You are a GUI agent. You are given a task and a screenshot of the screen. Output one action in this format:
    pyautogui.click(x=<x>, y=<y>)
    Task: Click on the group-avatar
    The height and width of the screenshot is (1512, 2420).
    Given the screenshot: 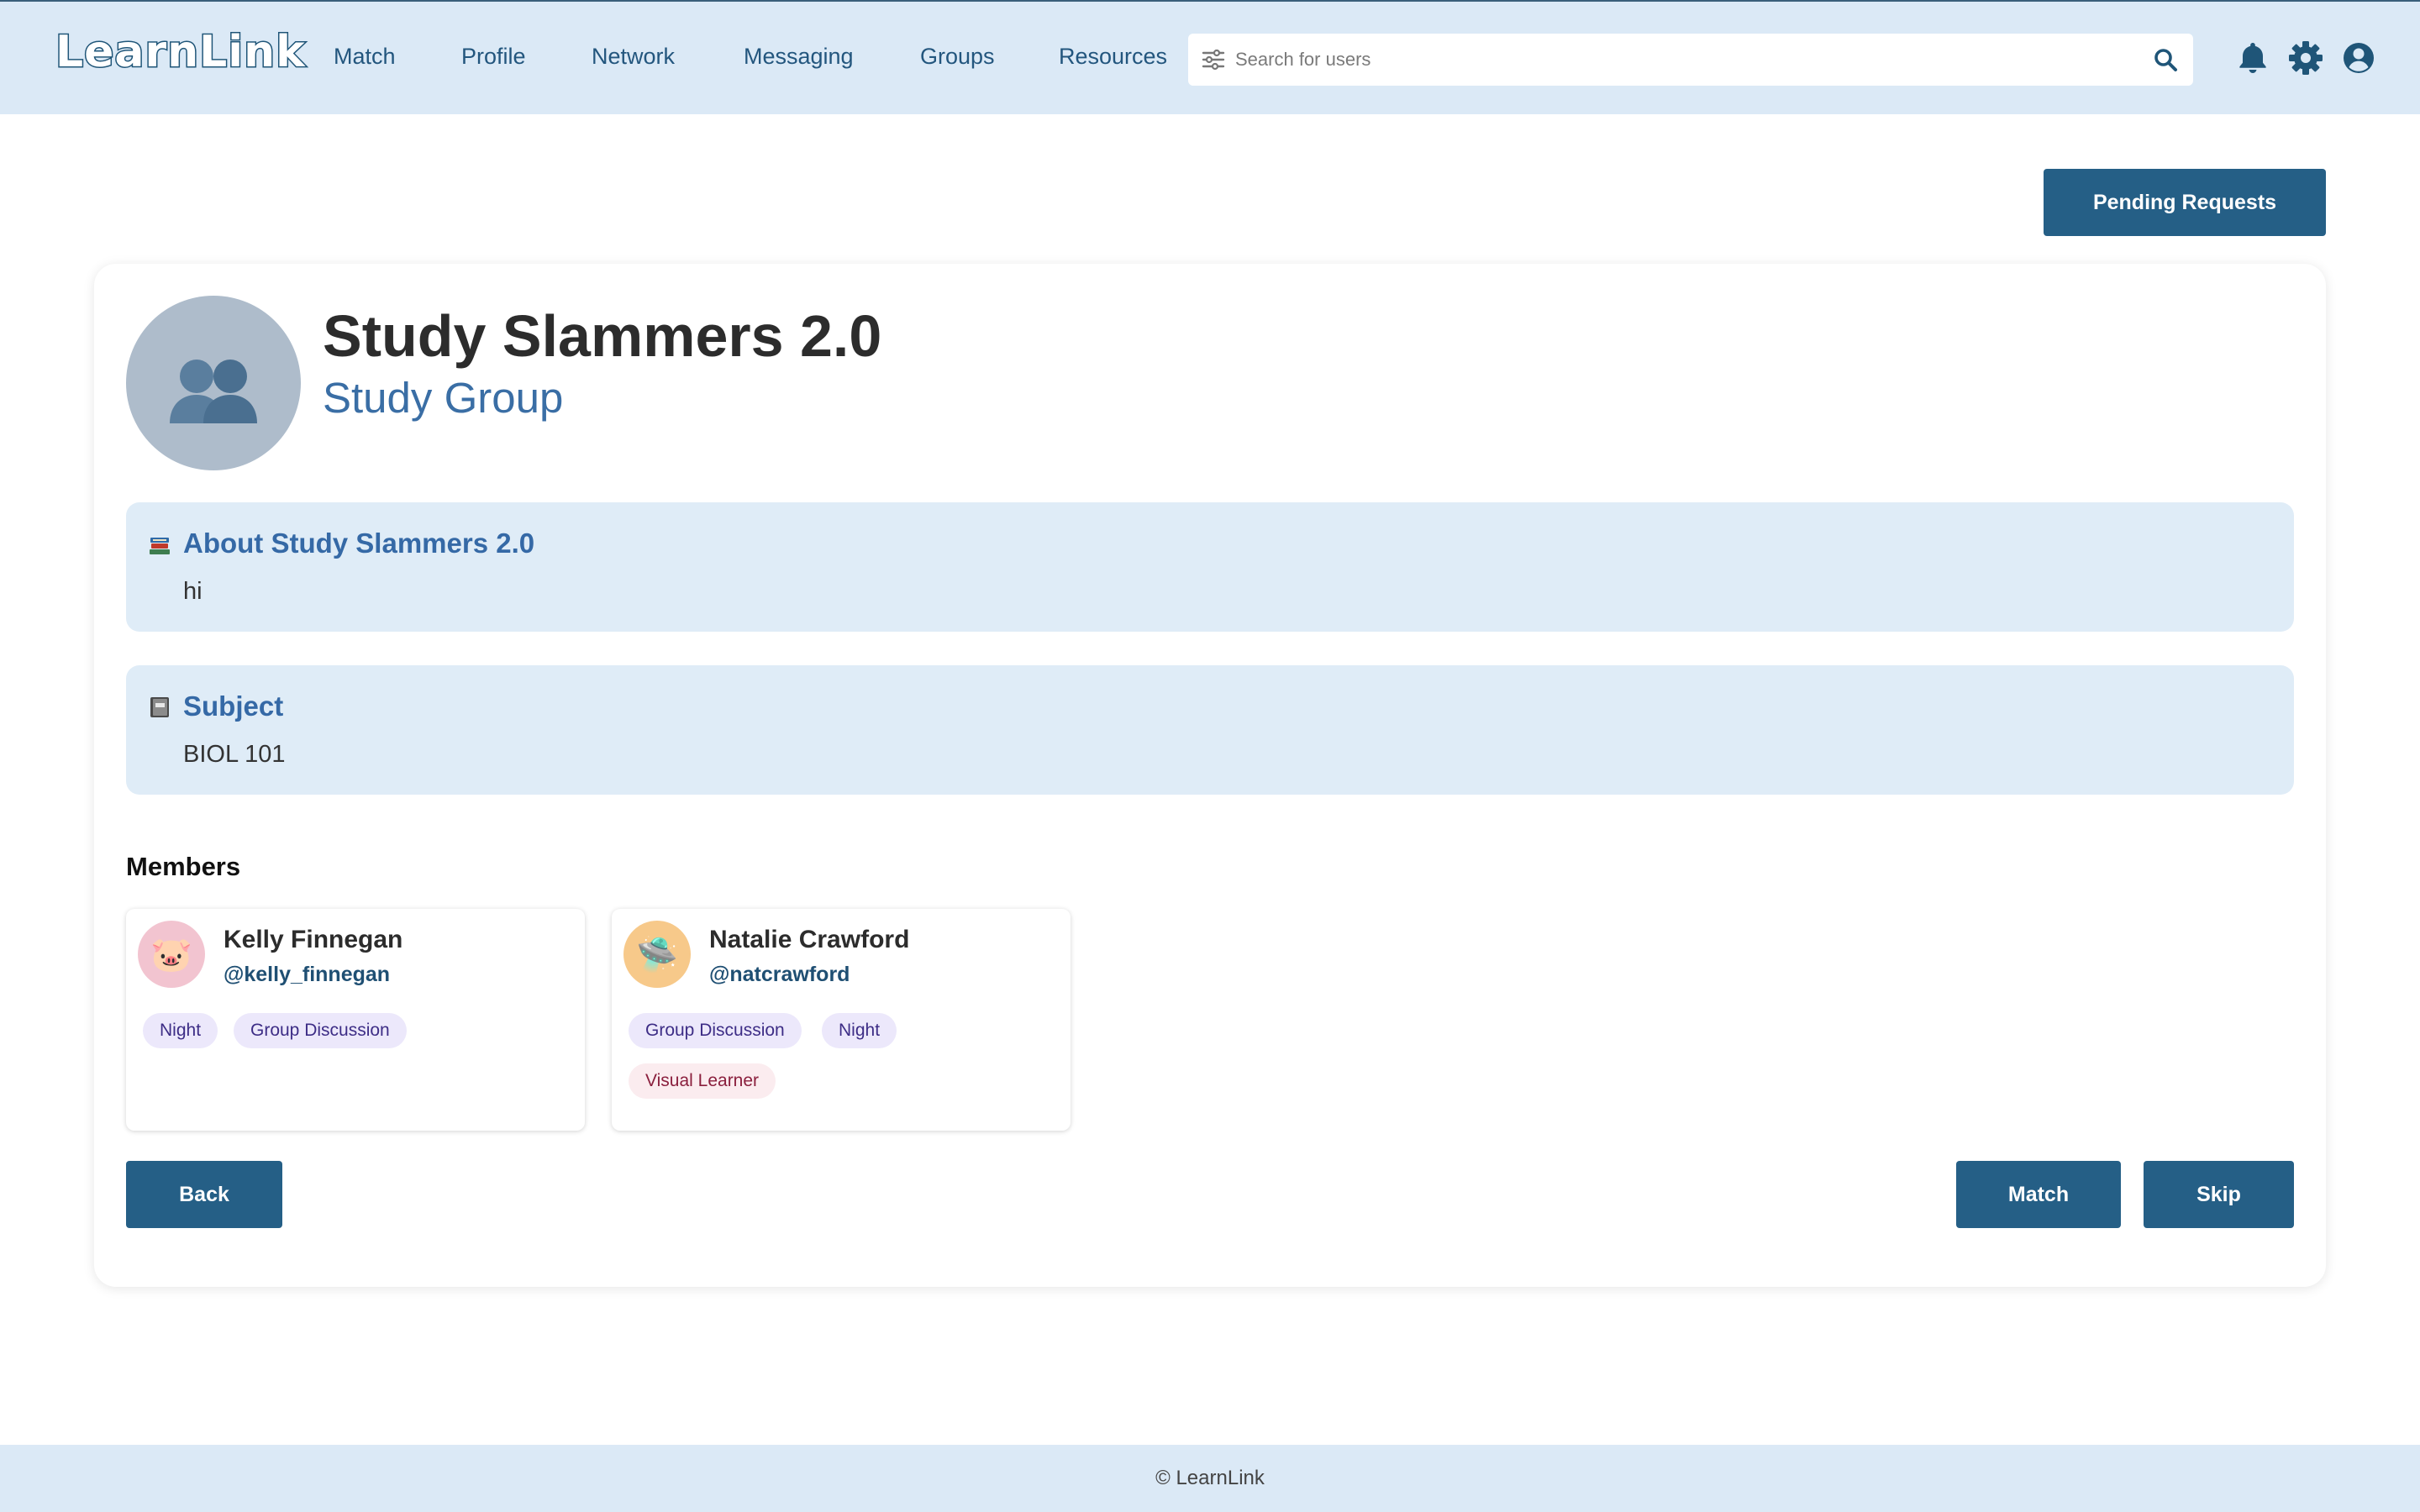 What is the action you would take?
    pyautogui.click(x=214, y=383)
    